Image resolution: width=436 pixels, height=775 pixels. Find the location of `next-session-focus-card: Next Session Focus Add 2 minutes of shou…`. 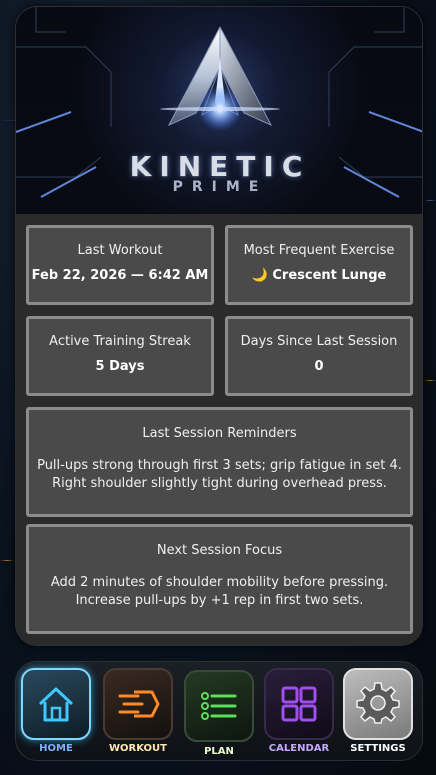

next-session-focus-card: Next Session Focus Add 2 minutes of shou… is located at coordinates (219, 579).